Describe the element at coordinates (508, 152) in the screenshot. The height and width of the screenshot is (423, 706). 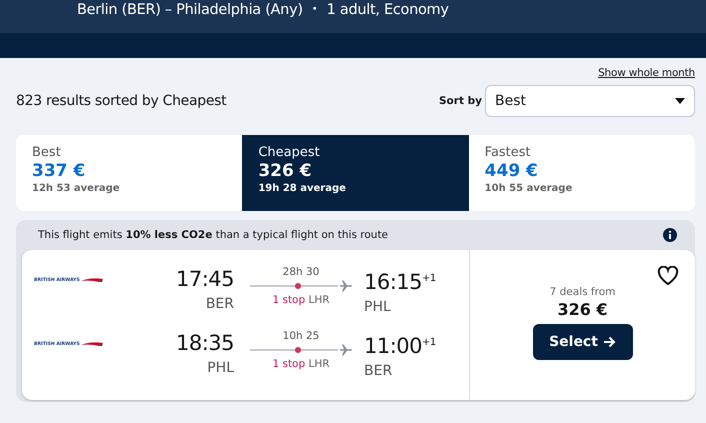
I see `tab-label: Fastest` at that location.